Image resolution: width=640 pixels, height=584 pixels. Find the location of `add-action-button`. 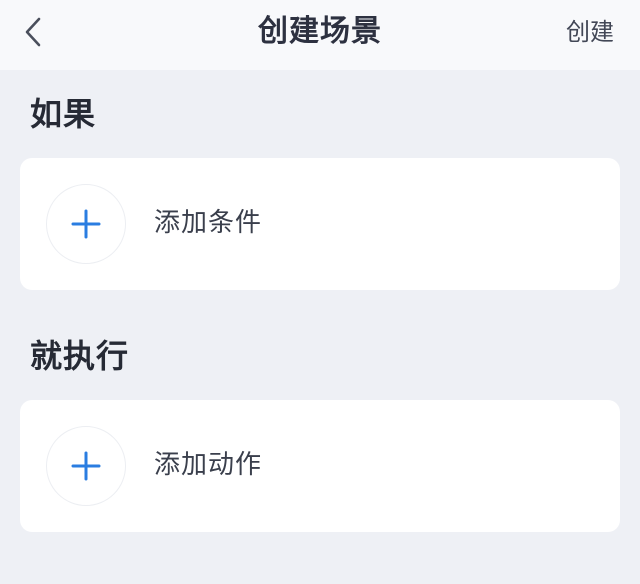

add-action-button is located at coordinates (86, 466).